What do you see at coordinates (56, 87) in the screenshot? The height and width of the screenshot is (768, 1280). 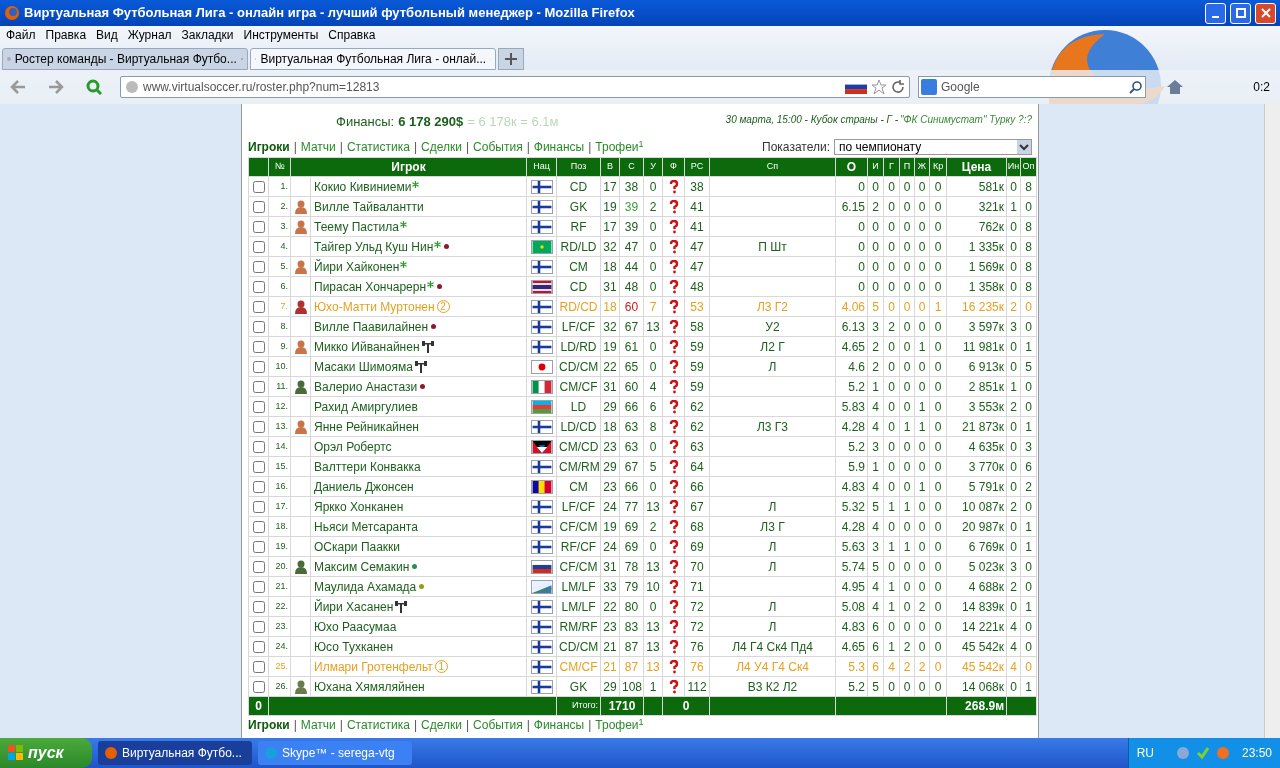 I see `forward-icon` at bounding box center [56, 87].